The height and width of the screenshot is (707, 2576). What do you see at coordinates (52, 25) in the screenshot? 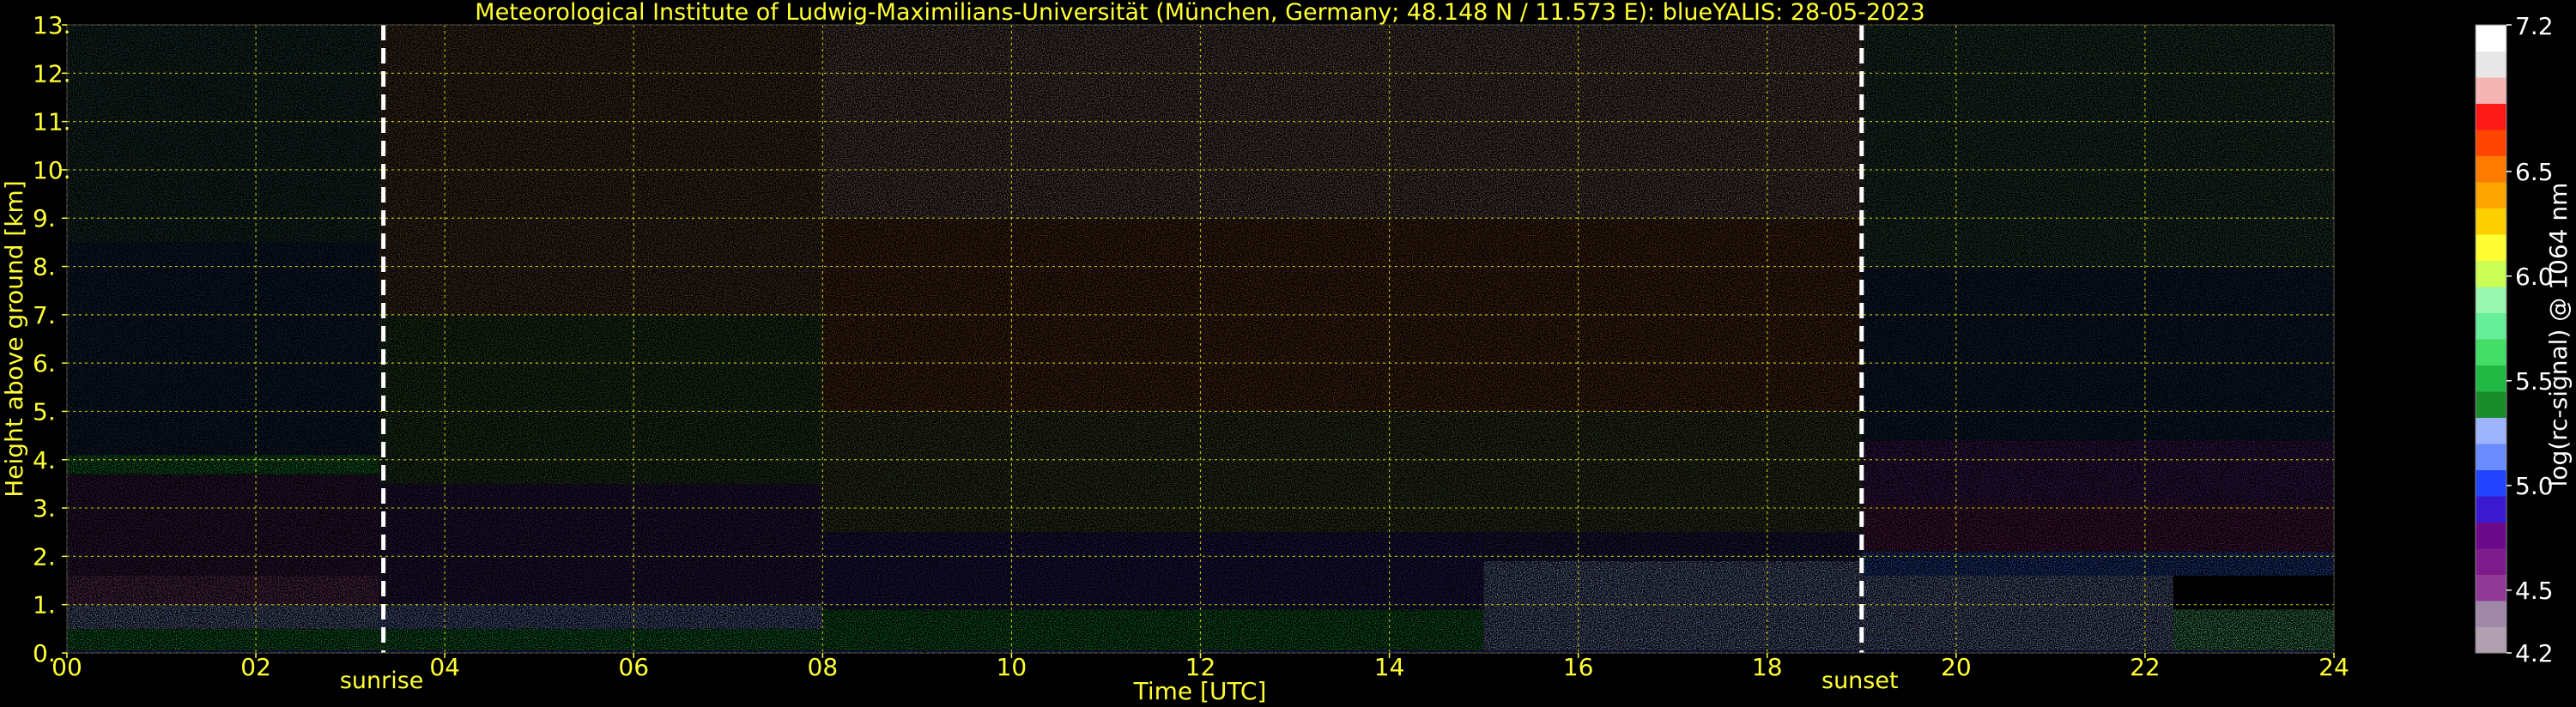
I see `y-tick-label-13: 13.` at bounding box center [52, 25].